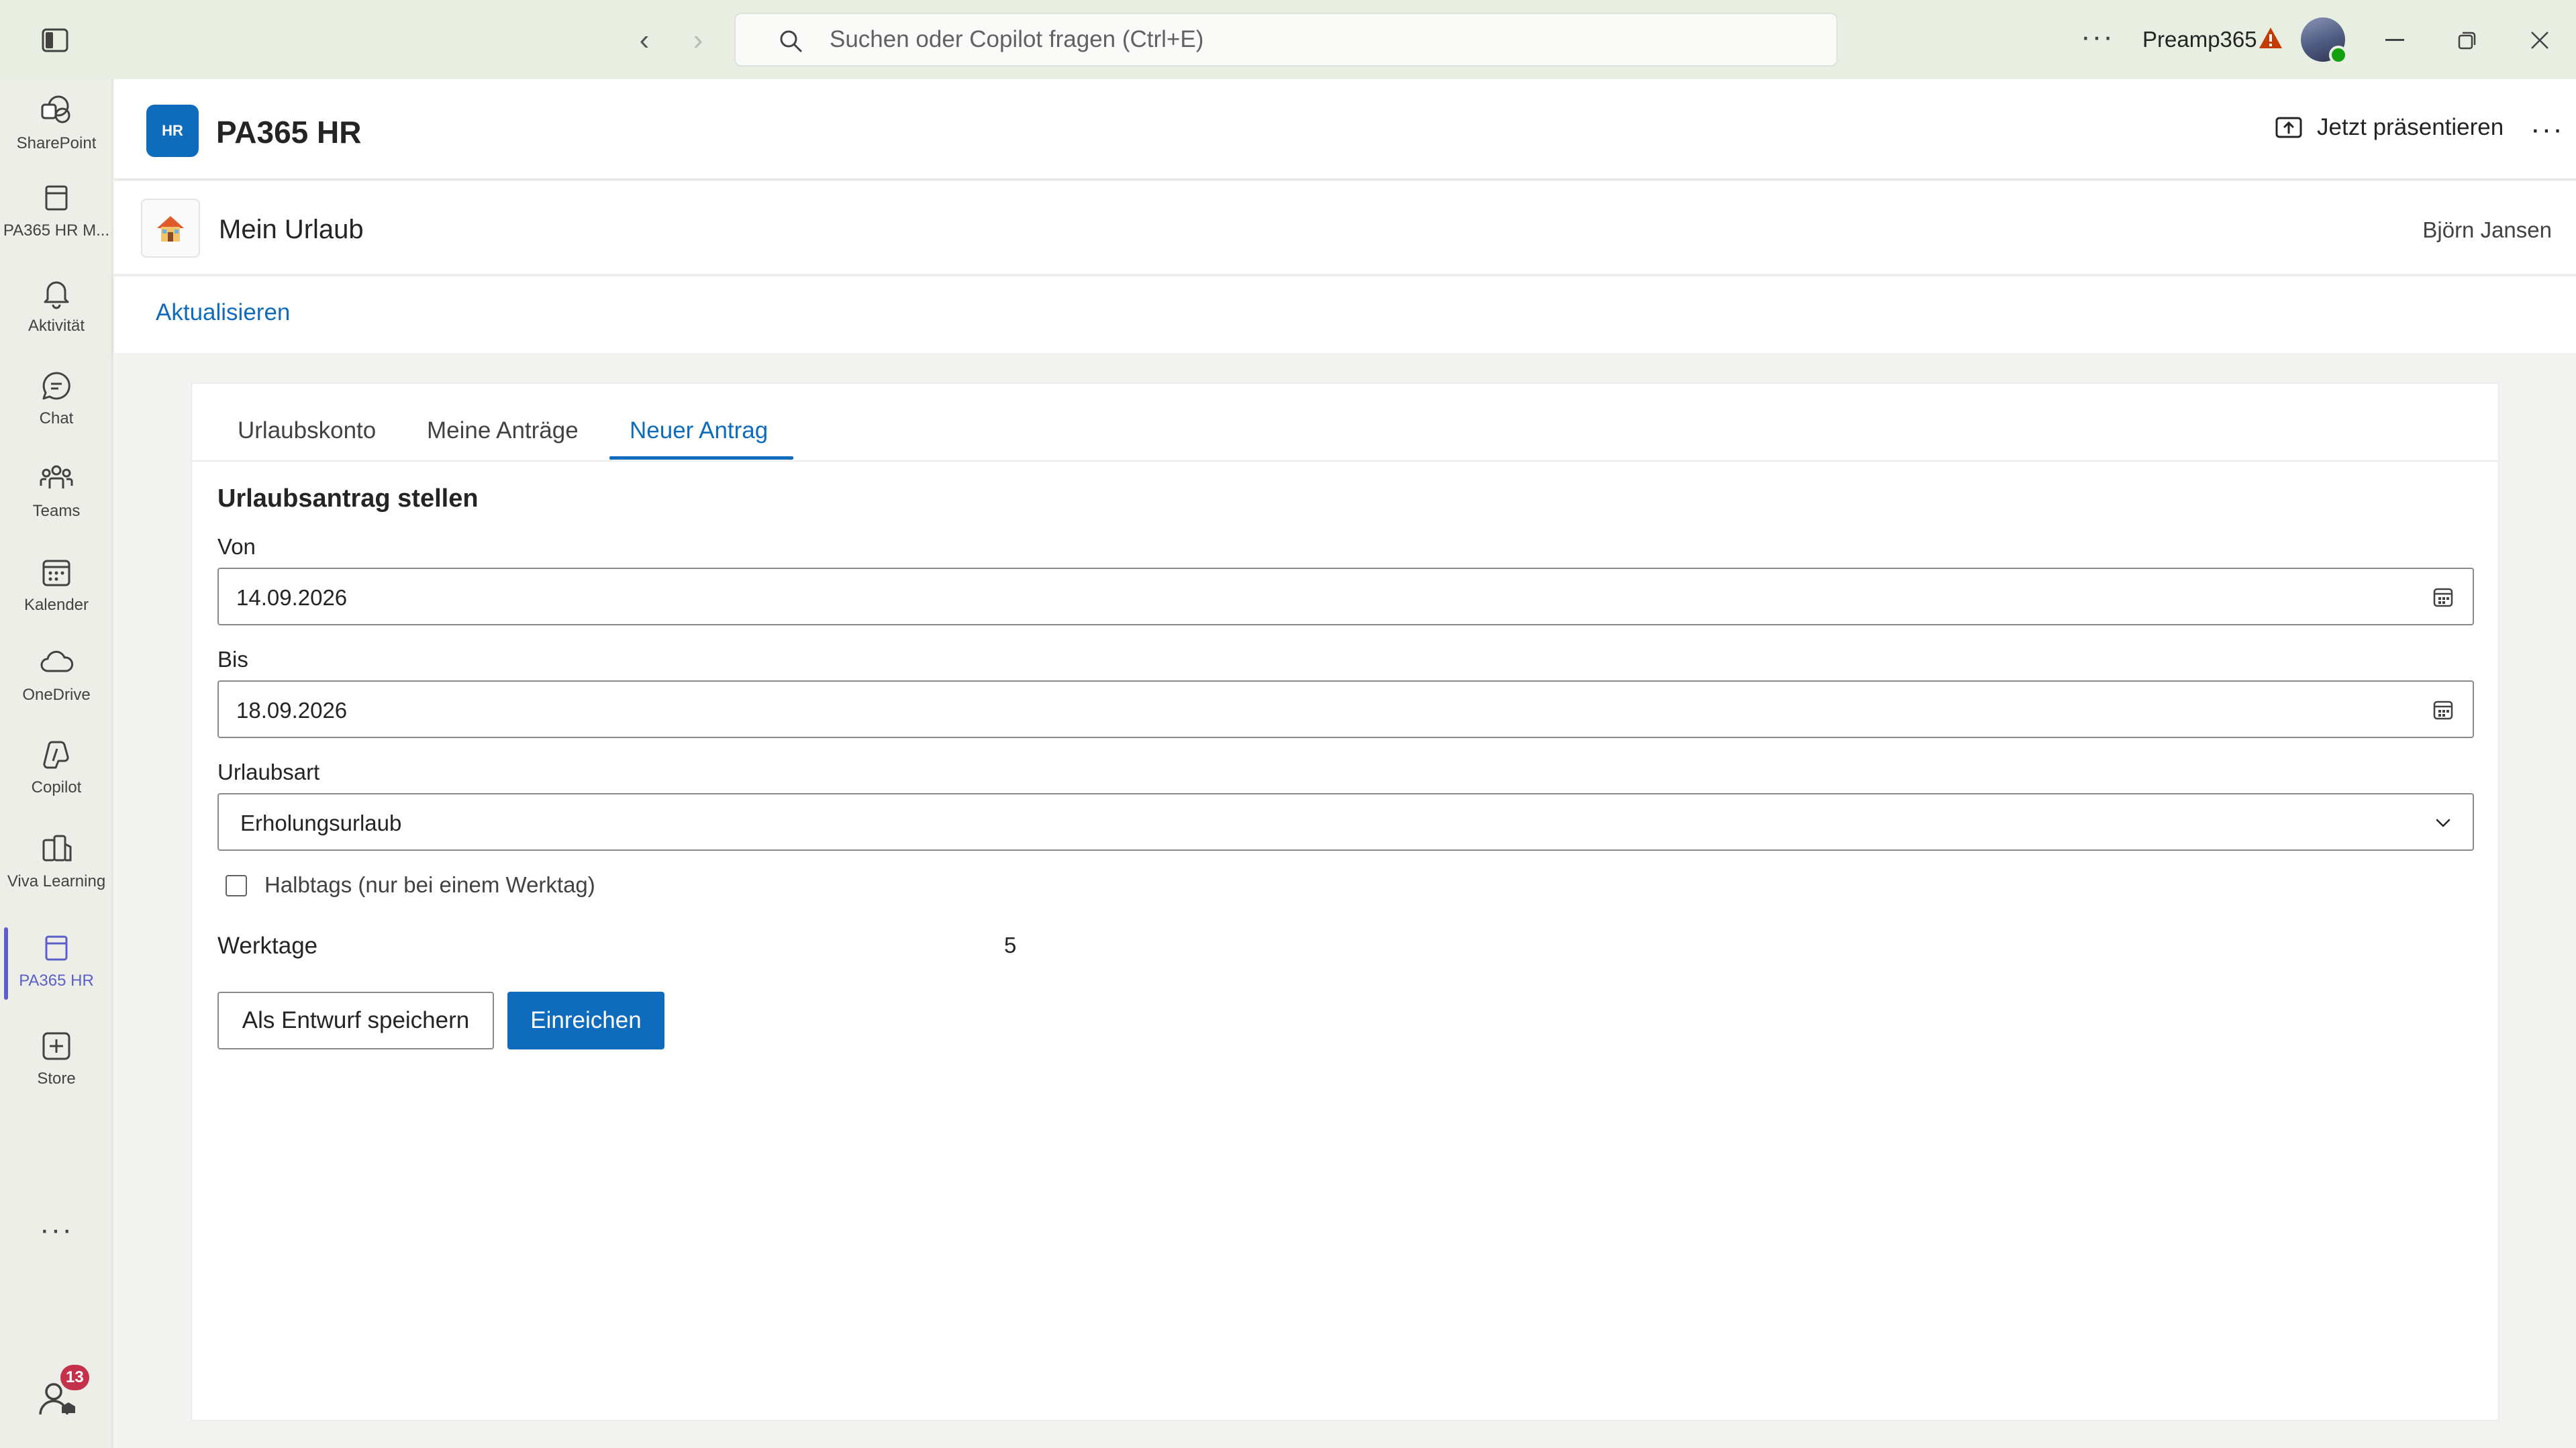  I want to click on rail-label: Teams, so click(56, 511).